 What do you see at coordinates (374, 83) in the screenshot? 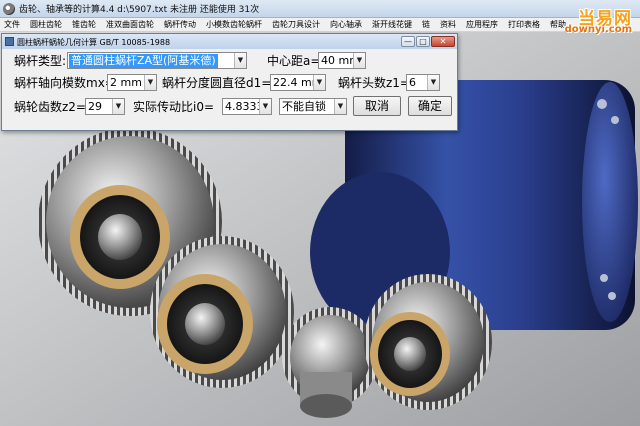
I see `worm-starts-label: 蜗杆头数z1=` at bounding box center [374, 83].